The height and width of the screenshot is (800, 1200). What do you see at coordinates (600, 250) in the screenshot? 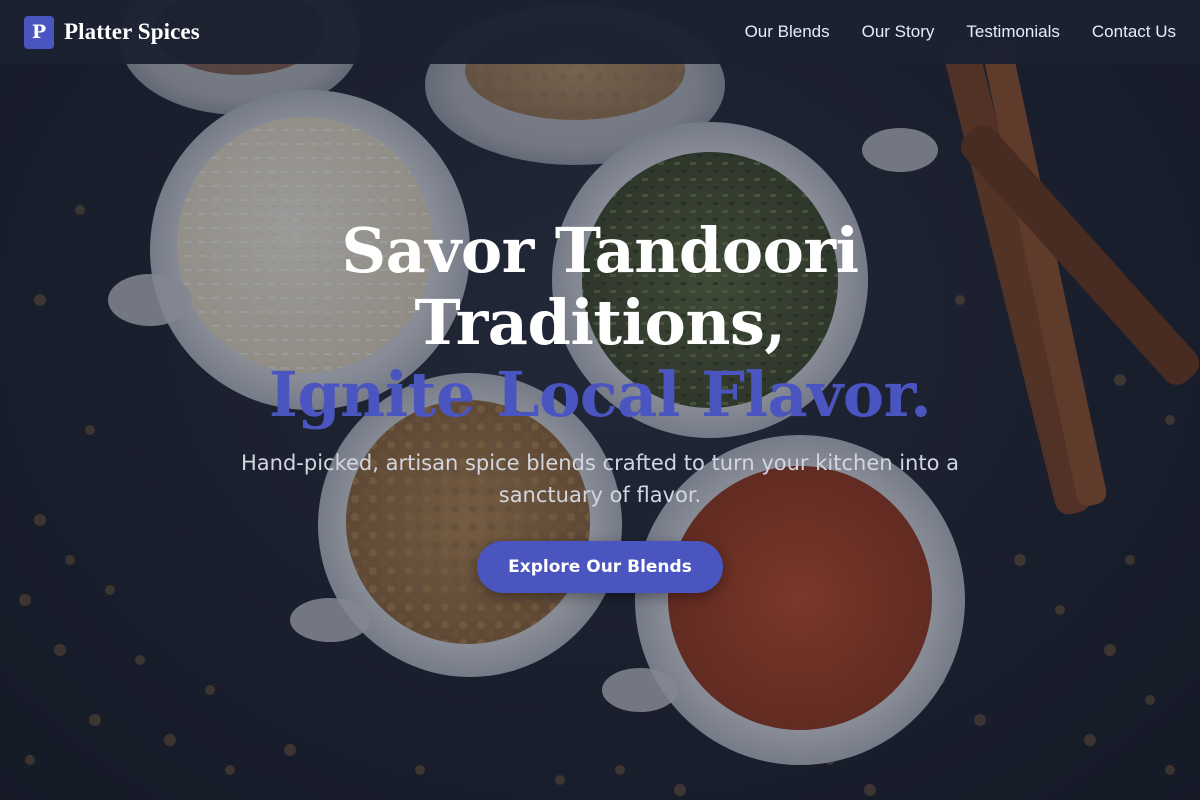
I see `hero-title-line-1: Savor Tandoori` at bounding box center [600, 250].